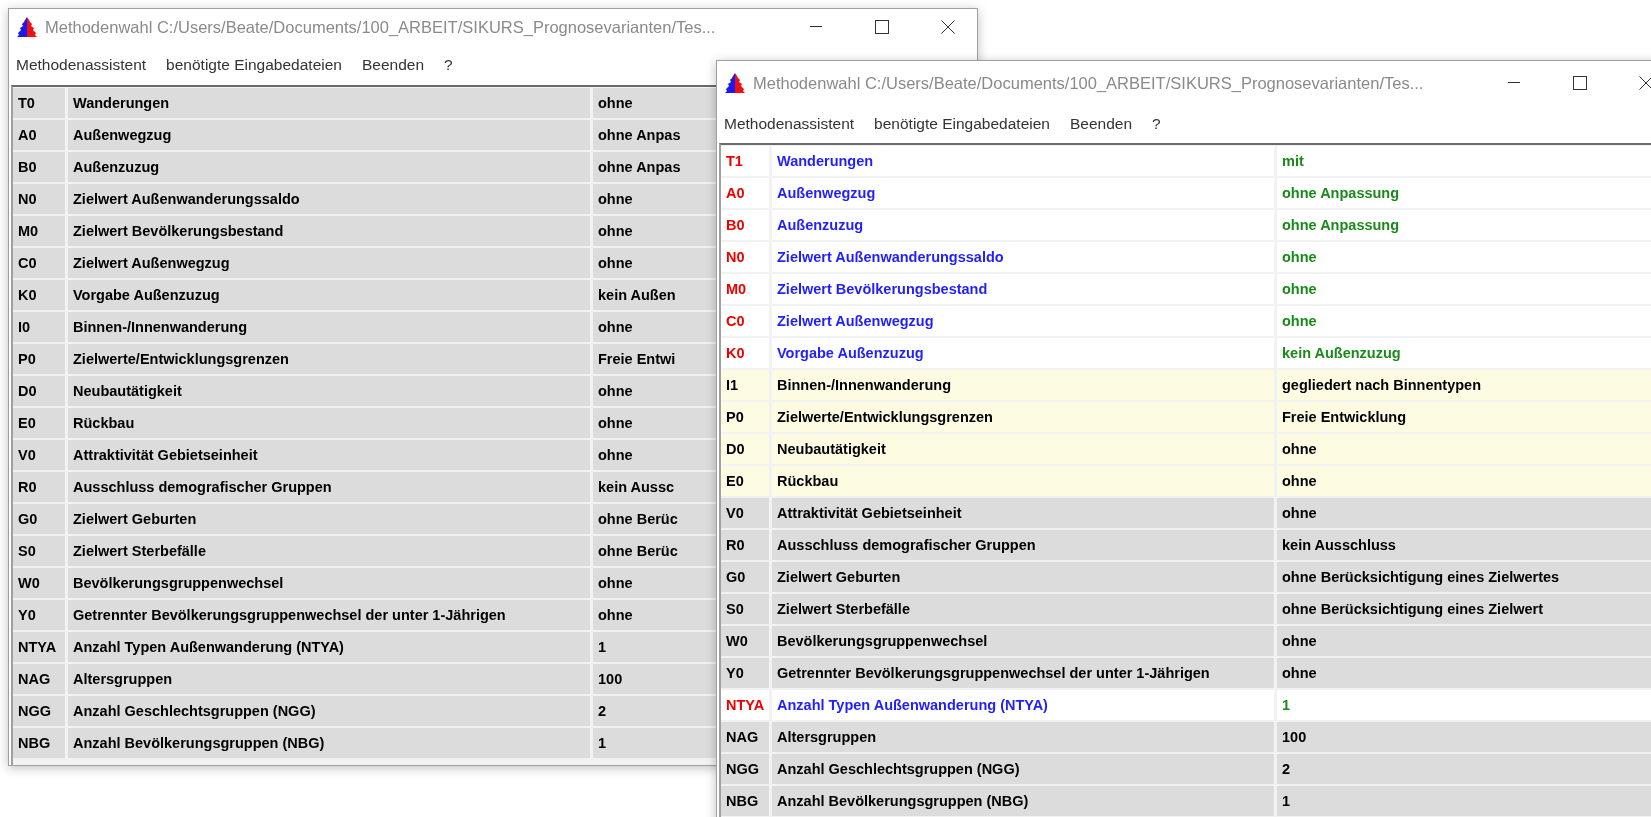 The height and width of the screenshot is (817, 1651). What do you see at coordinates (1464, 385) in the screenshot?
I see `parameter-value: gegliedert nach Binnentypen` at bounding box center [1464, 385].